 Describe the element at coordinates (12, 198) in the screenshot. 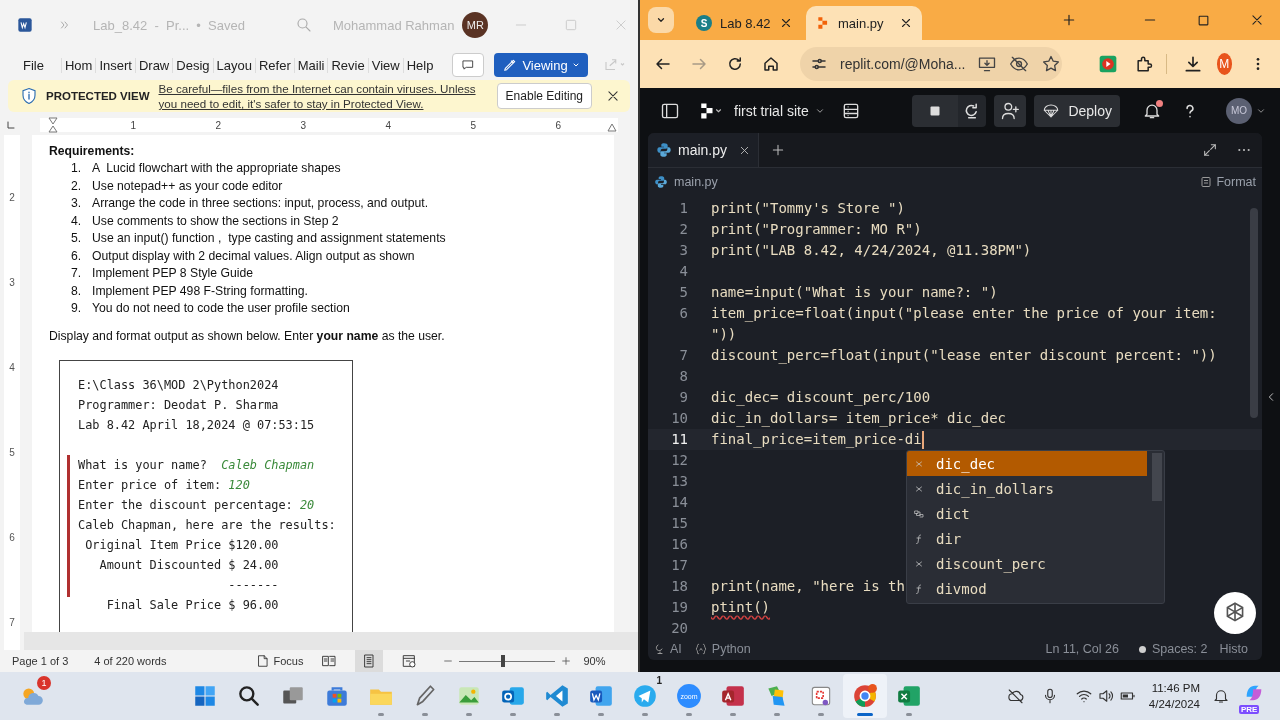

I see `ruler-number: 2` at that location.